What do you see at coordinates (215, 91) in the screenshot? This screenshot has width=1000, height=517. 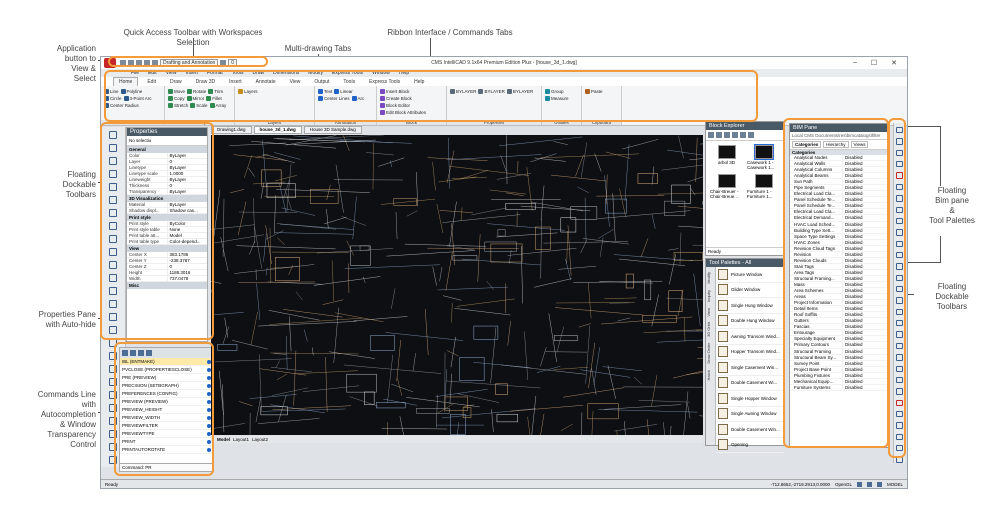 I see `ribbon-button: Trim` at bounding box center [215, 91].